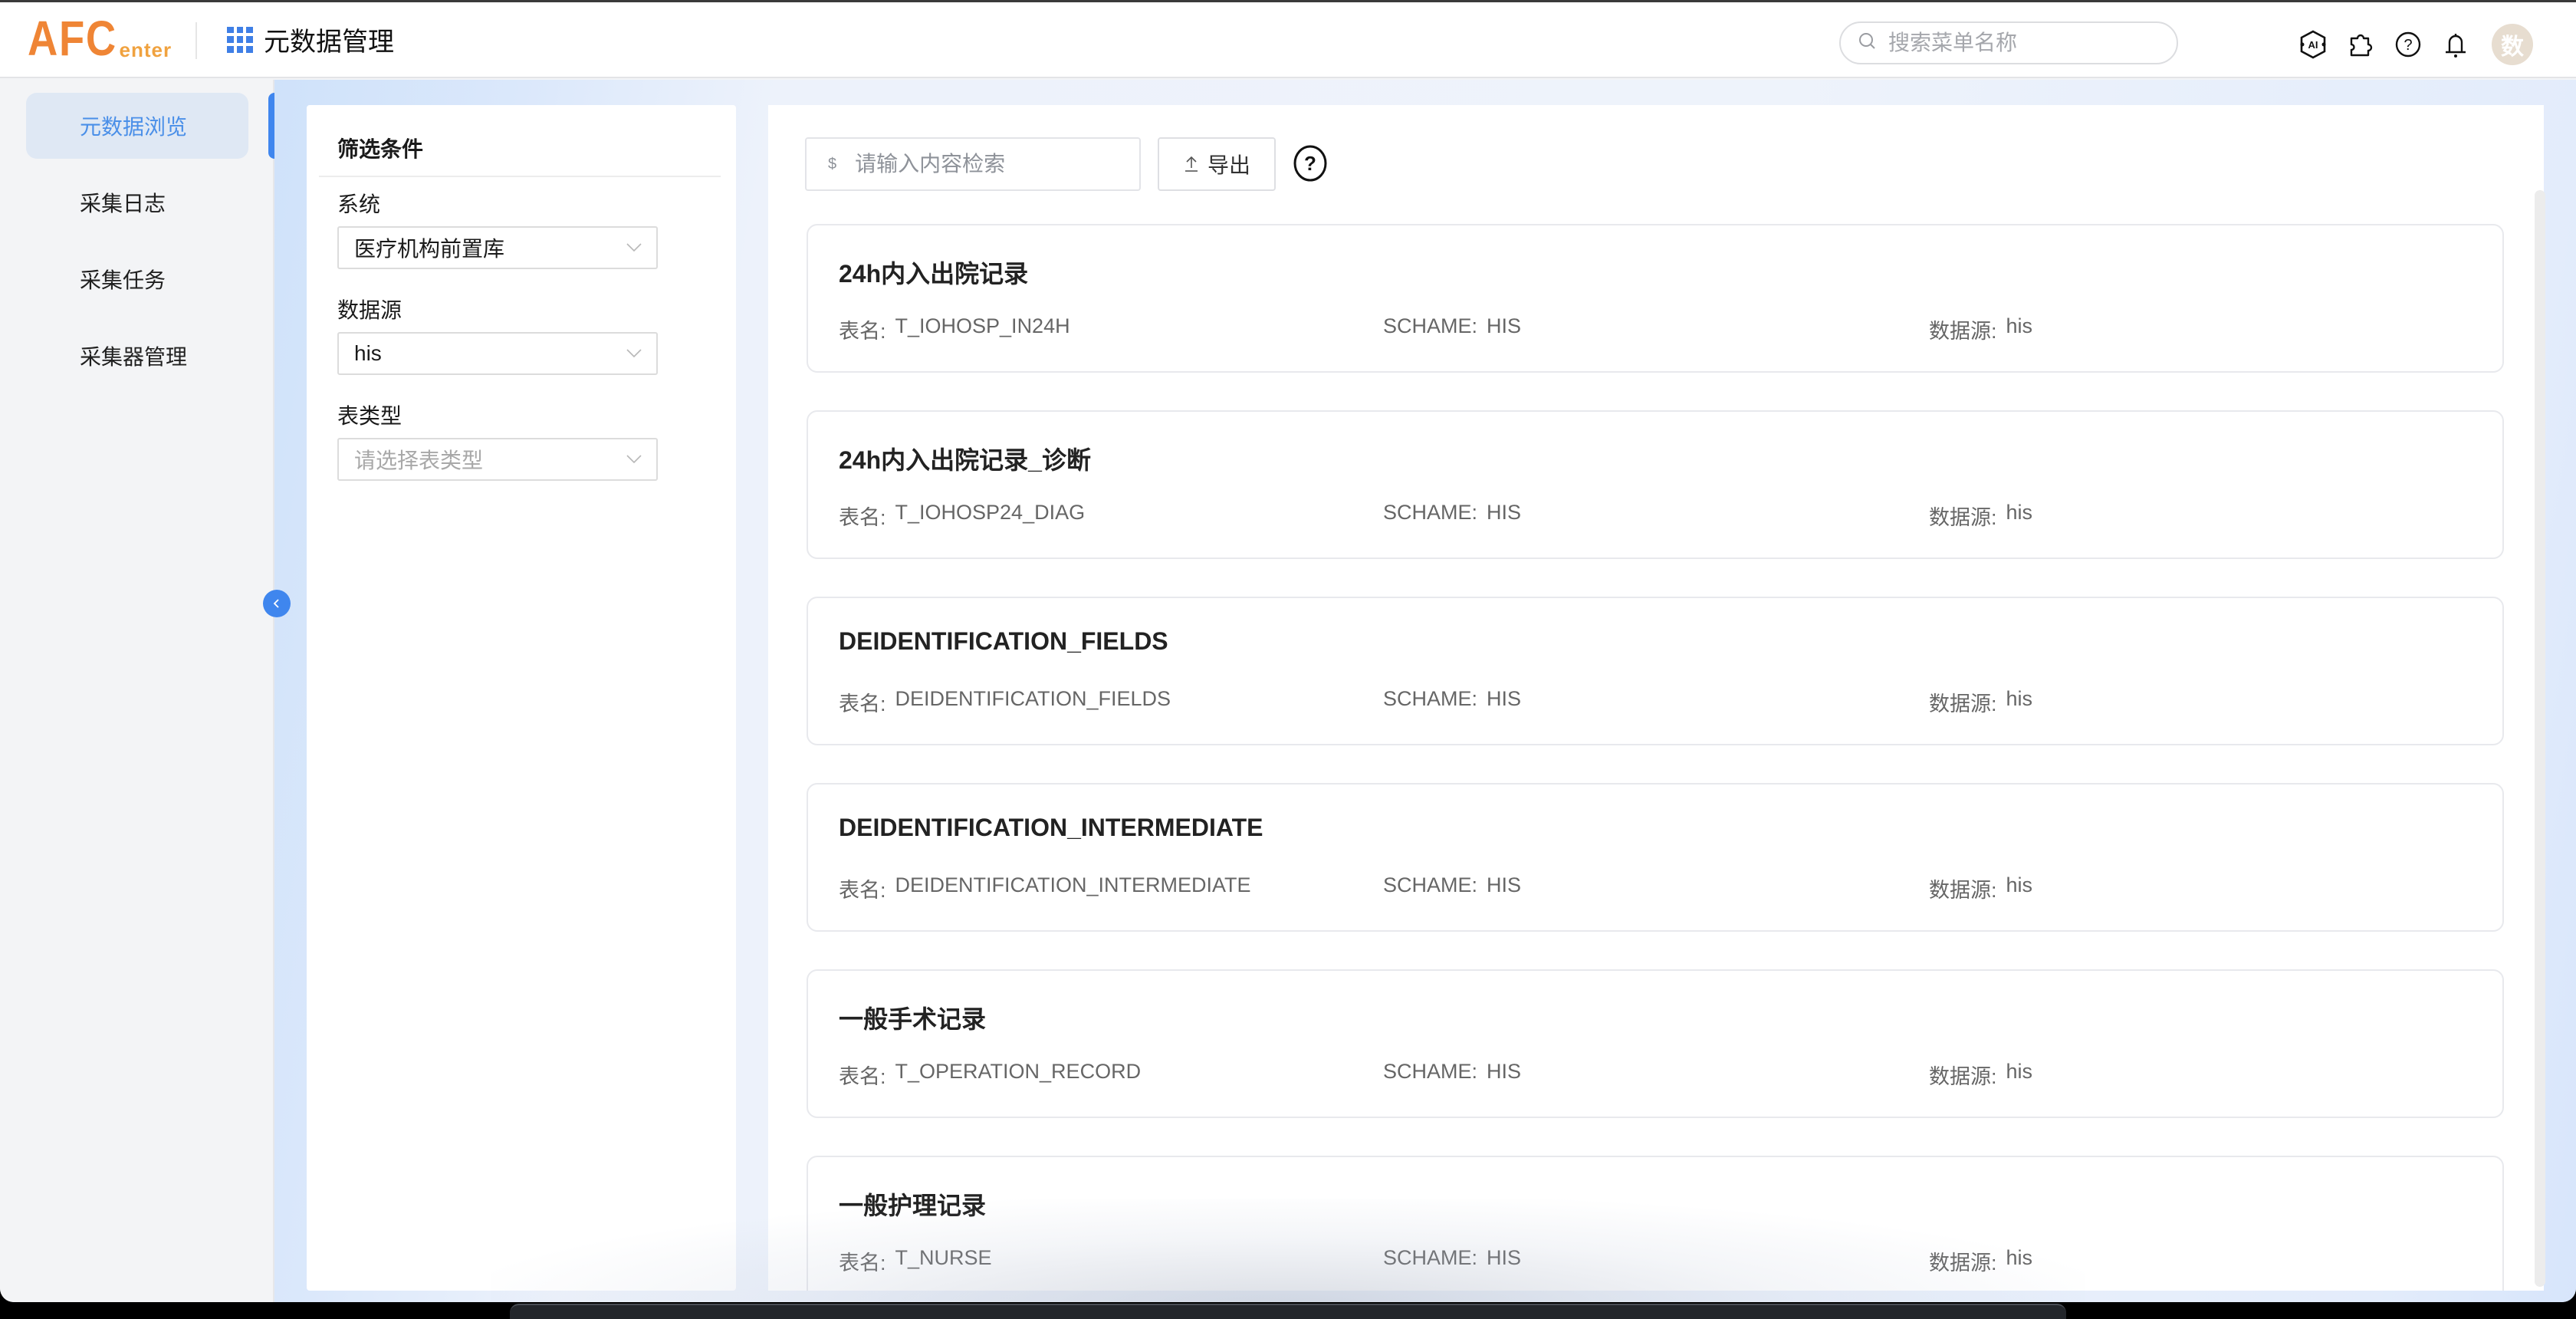 This screenshot has width=2576, height=1319. What do you see at coordinates (1045, 887) in the screenshot?
I see `record-table-name: 表名: DEIDENTIFICATION_INTERMEDIATE` at bounding box center [1045, 887].